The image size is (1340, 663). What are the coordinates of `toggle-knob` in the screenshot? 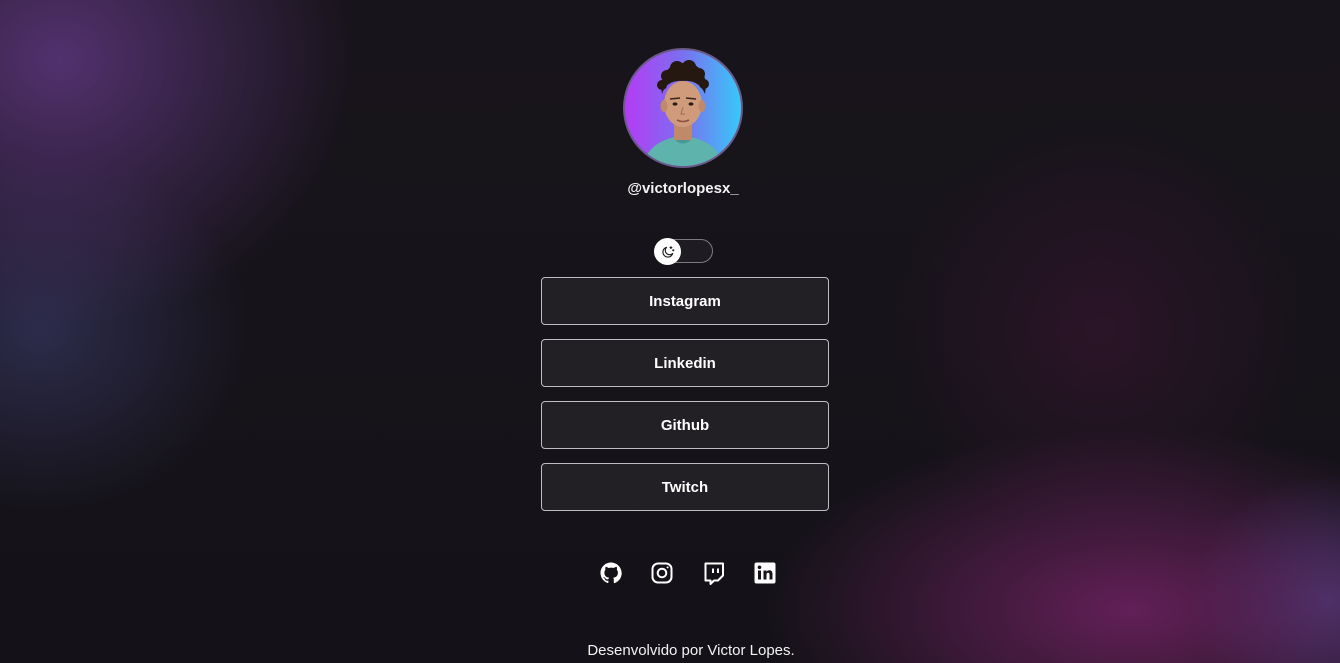 It's located at (667, 251).